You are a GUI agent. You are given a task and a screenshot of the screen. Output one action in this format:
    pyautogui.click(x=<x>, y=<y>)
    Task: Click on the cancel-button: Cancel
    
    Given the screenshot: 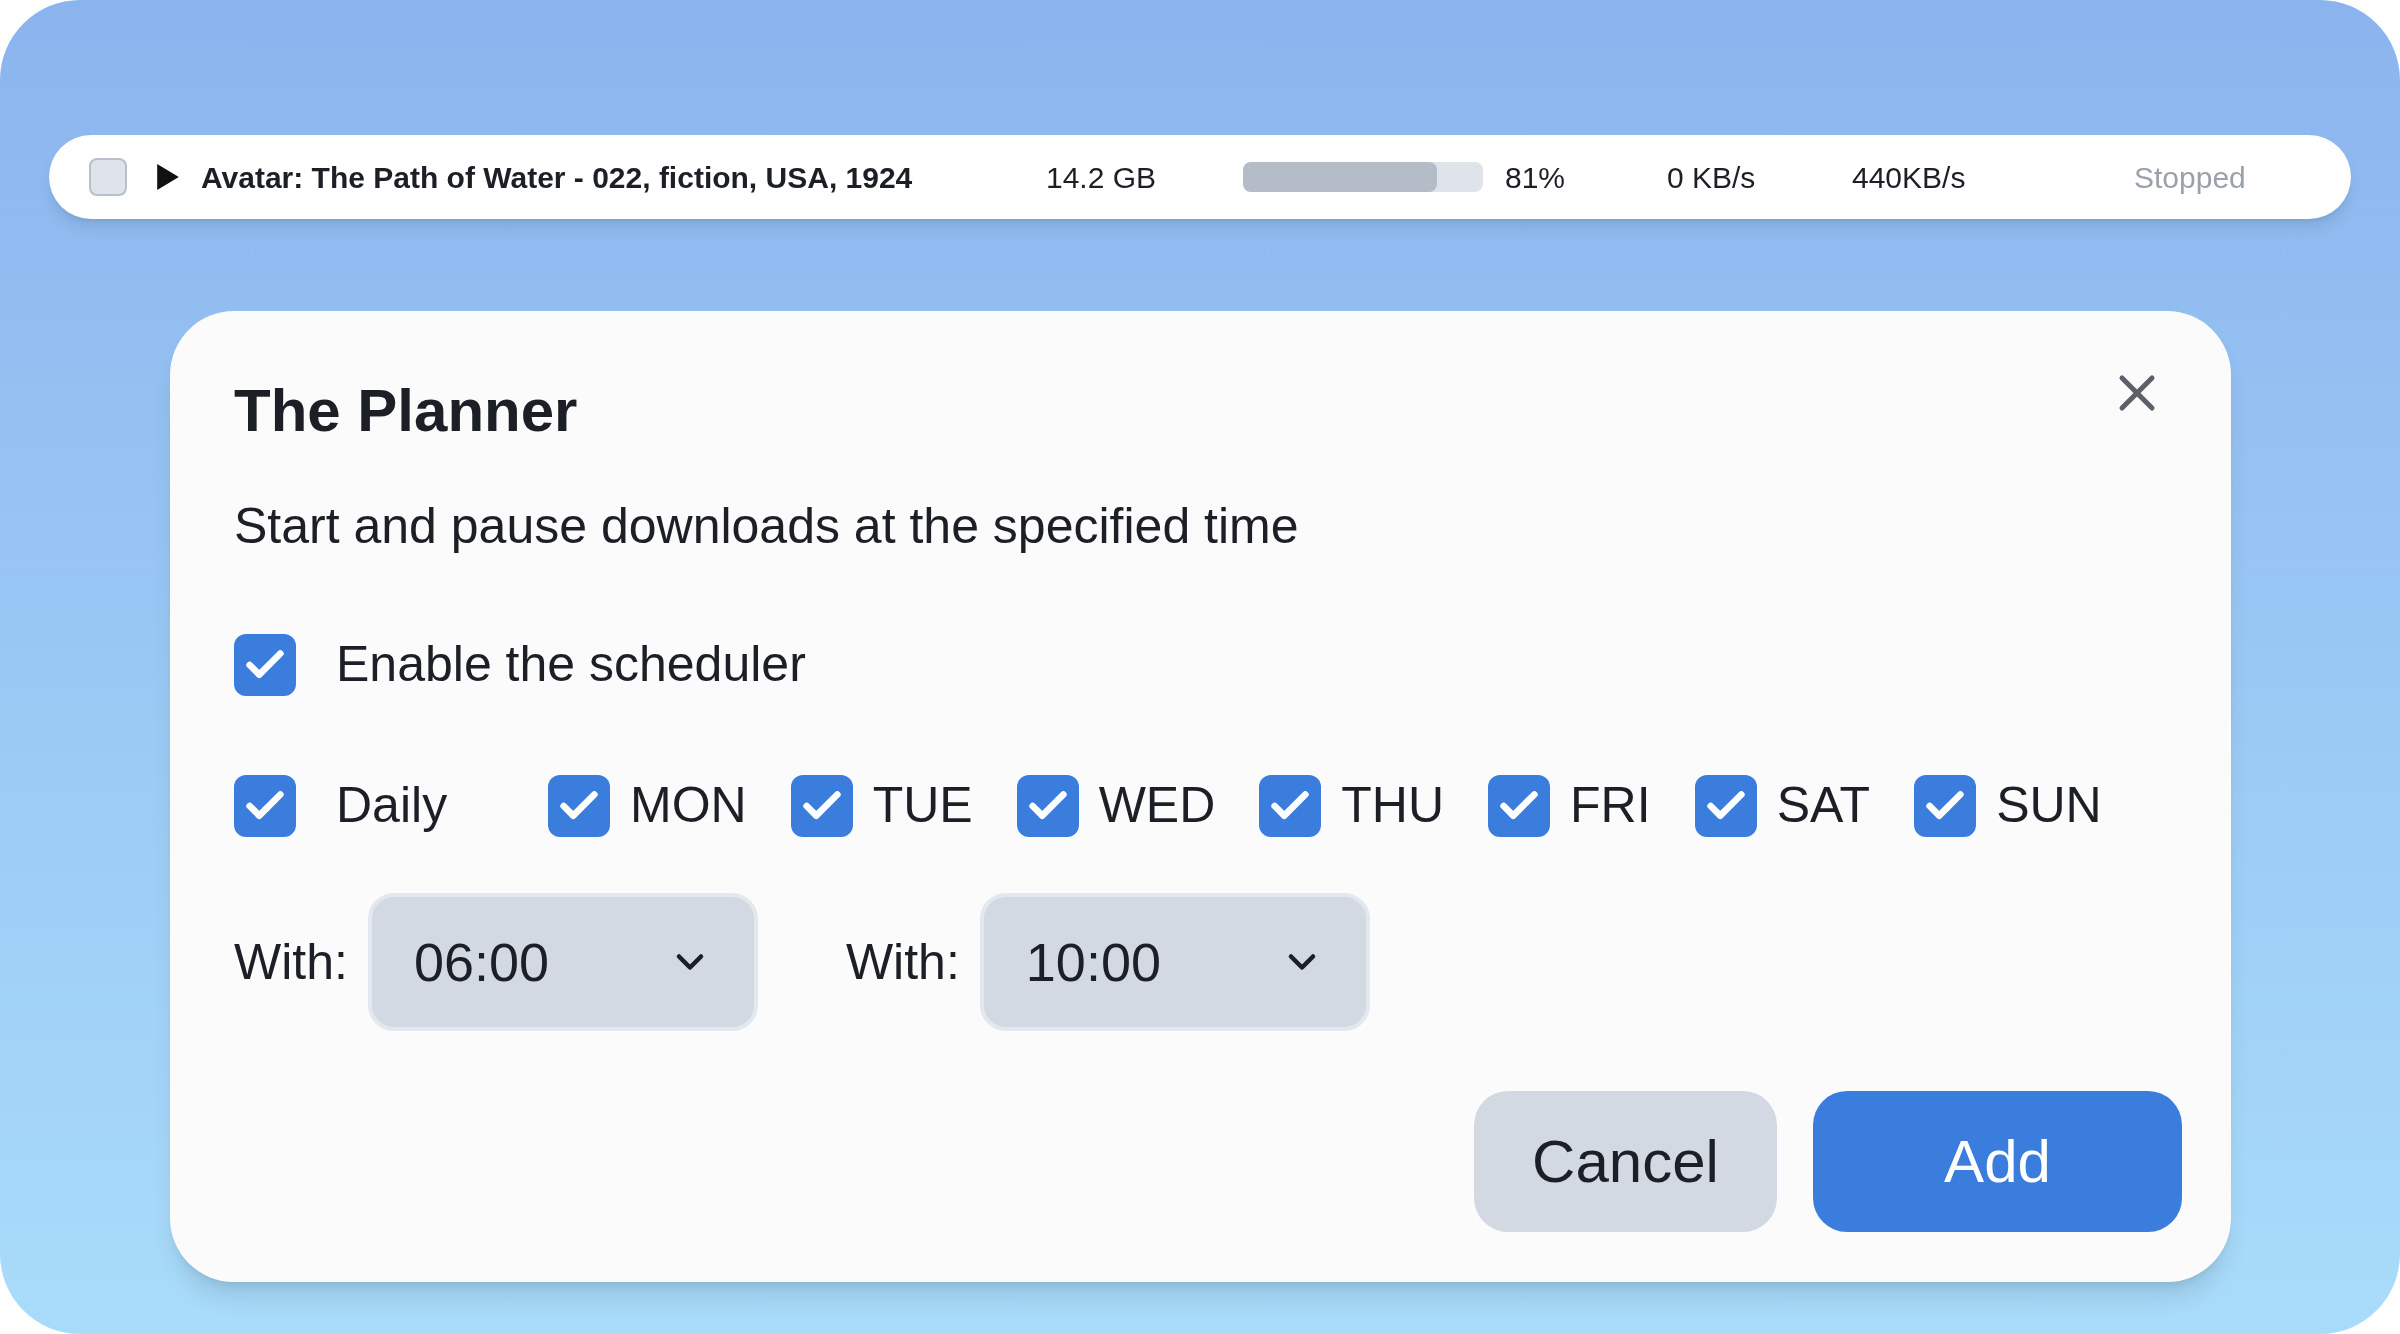 What is the action you would take?
    pyautogui.click(x=1625, y=1161)
    